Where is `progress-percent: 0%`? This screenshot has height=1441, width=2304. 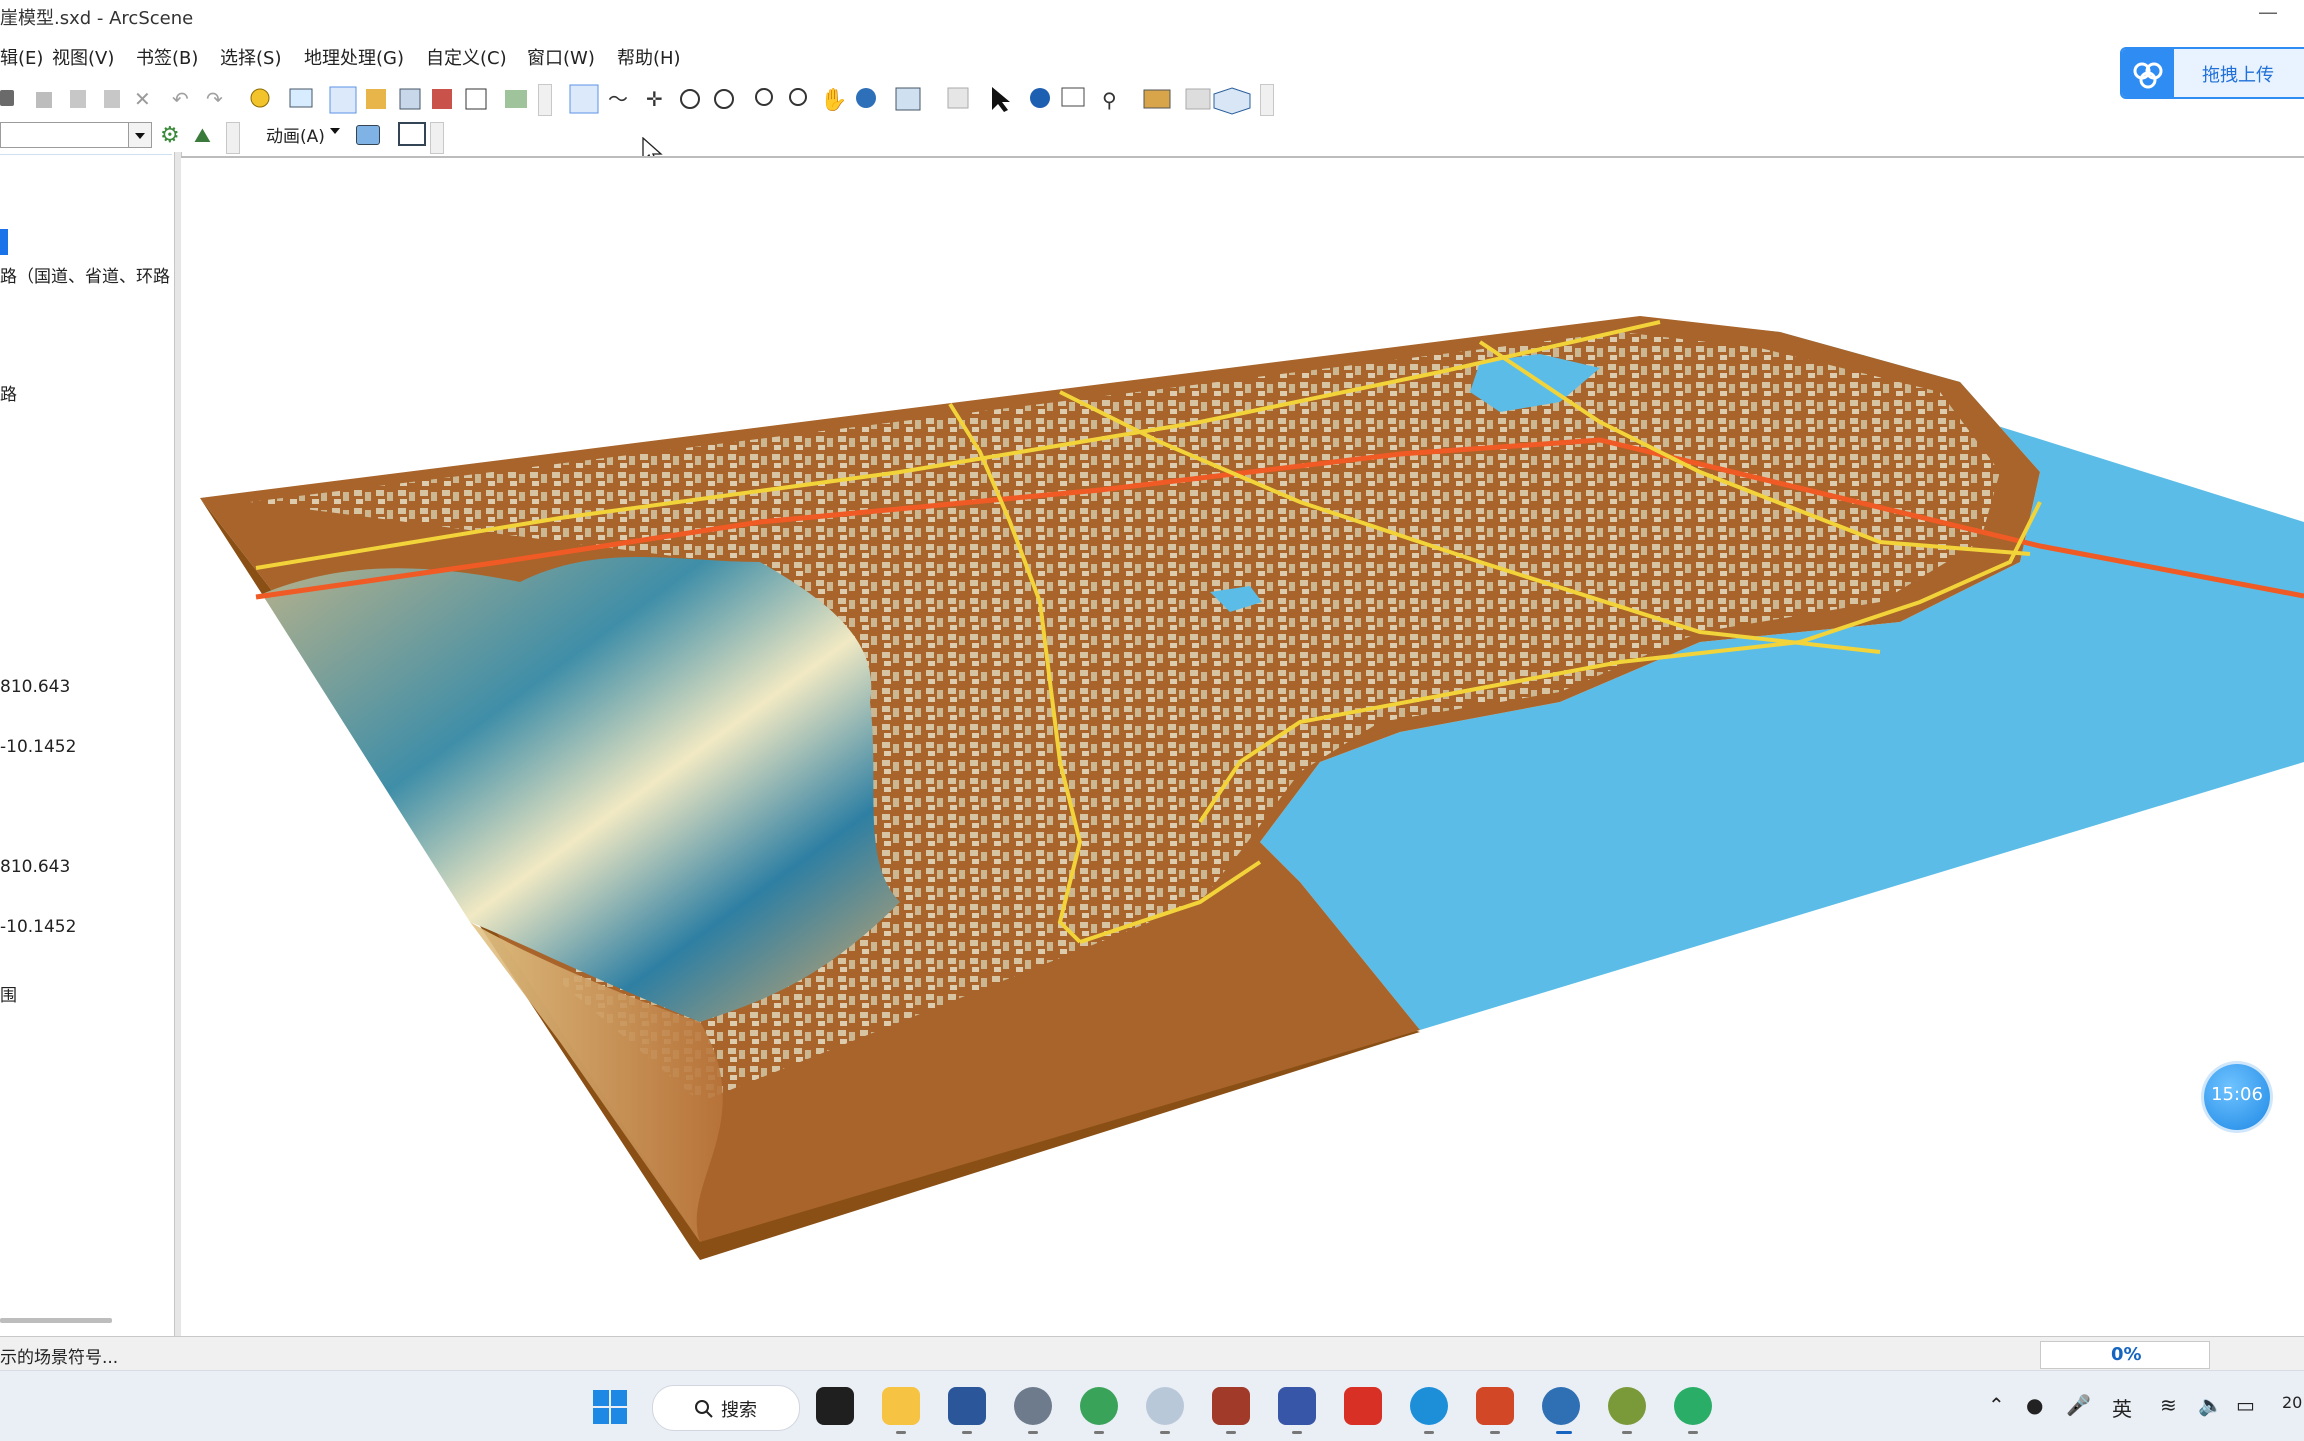
progress-percent: 0% is located at coordinates (2126, 1354).